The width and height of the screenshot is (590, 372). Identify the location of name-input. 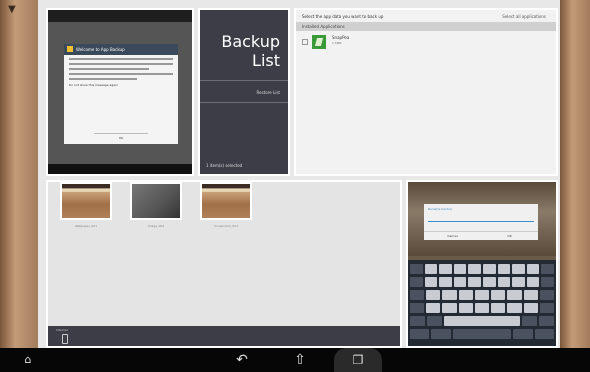
(481, 219).